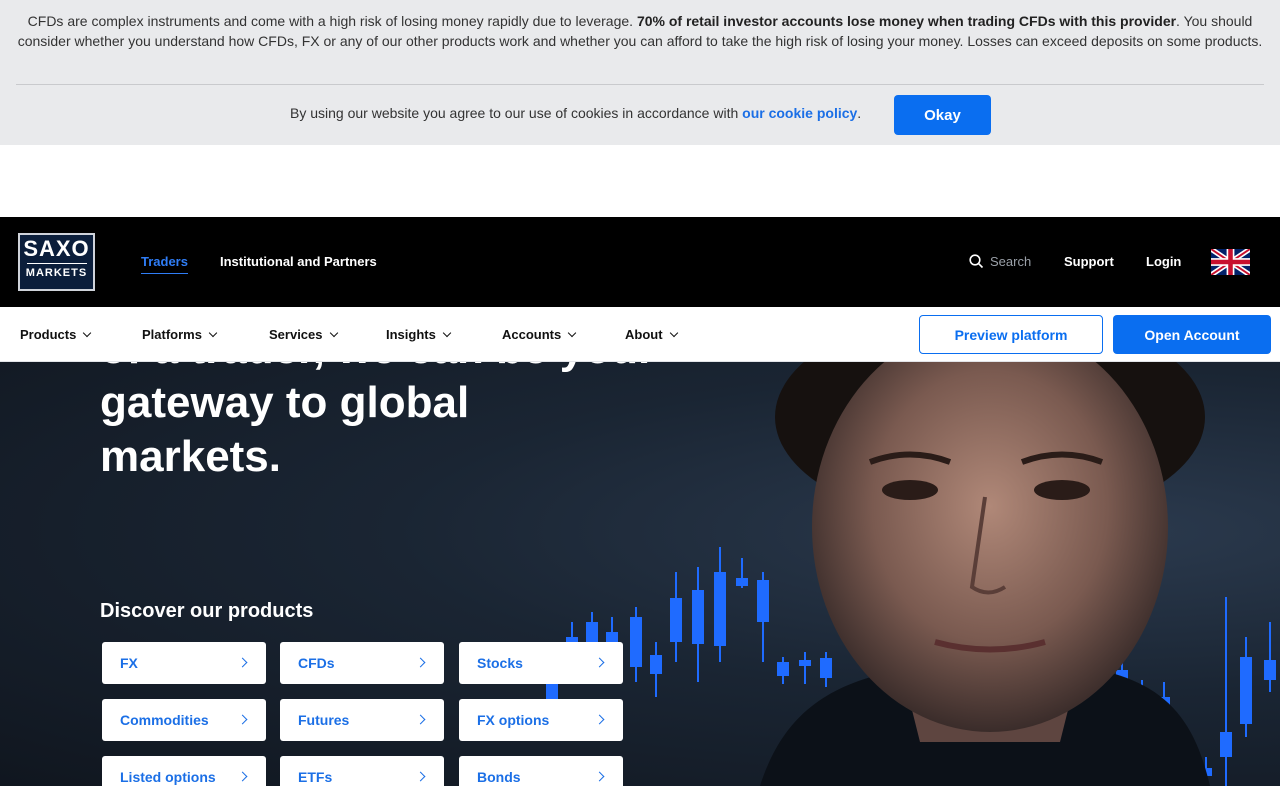  I want to click on nav-traders: Traders, so click(164, 264).